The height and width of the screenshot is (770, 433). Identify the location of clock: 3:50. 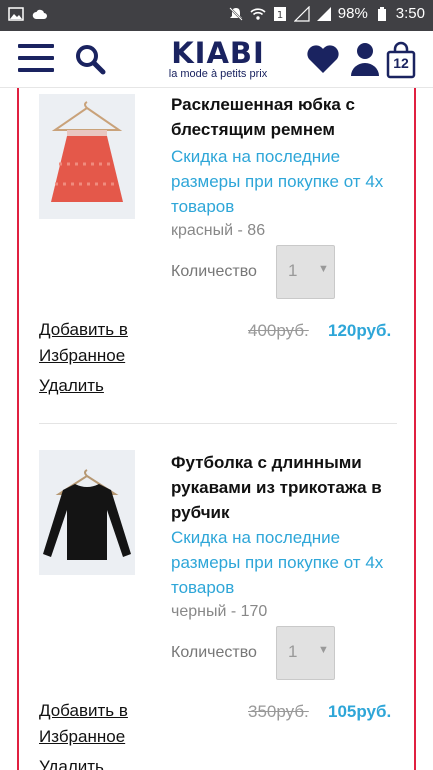
(410, 13).